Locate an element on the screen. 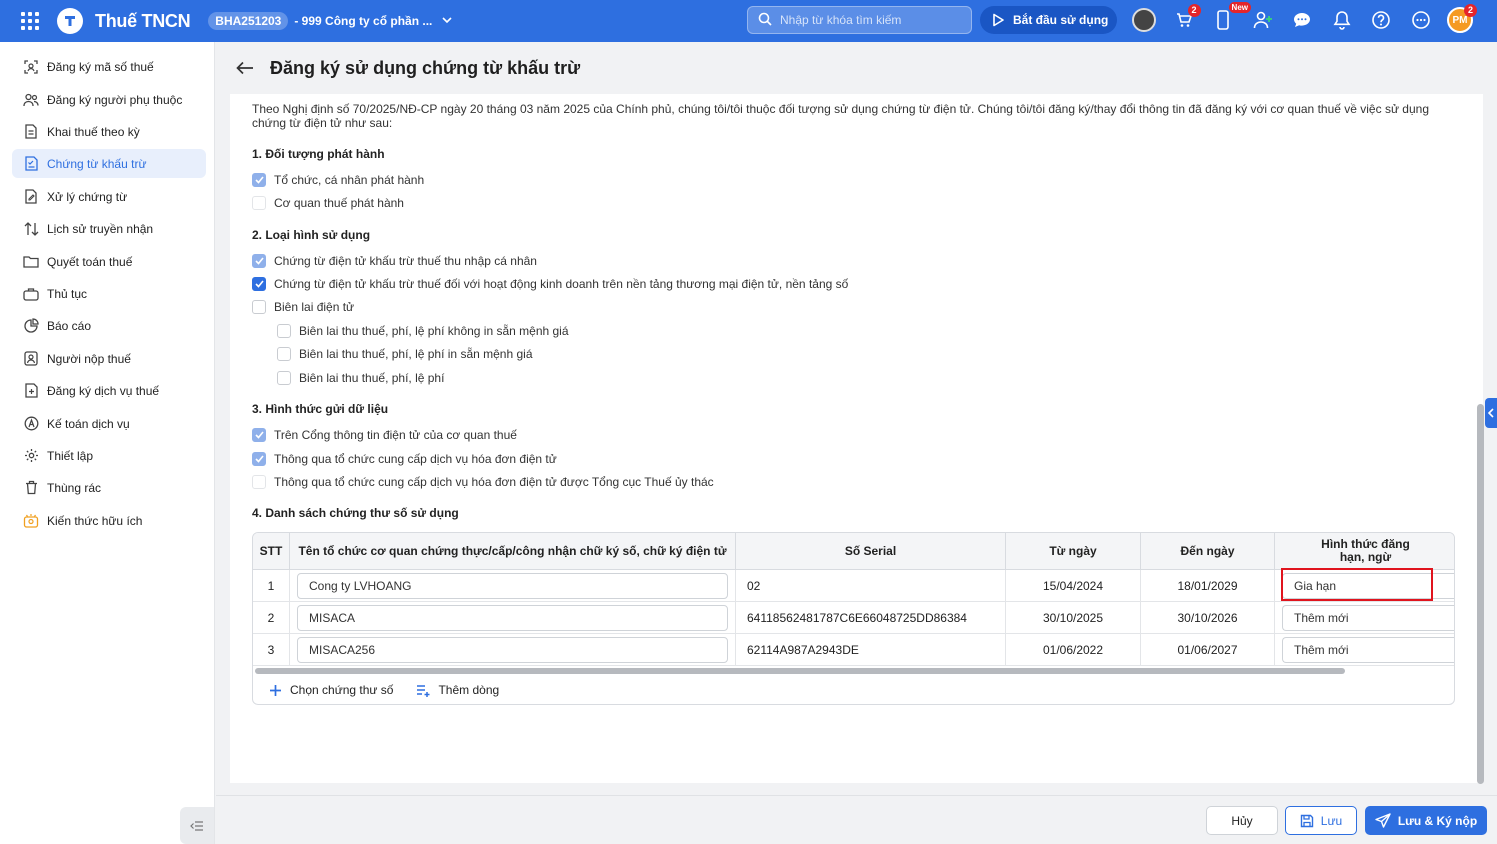 This screenshot has width=1497, height=844. sidebar-item-label: Xử lý chứng từ is located at coordinates (87, 196).